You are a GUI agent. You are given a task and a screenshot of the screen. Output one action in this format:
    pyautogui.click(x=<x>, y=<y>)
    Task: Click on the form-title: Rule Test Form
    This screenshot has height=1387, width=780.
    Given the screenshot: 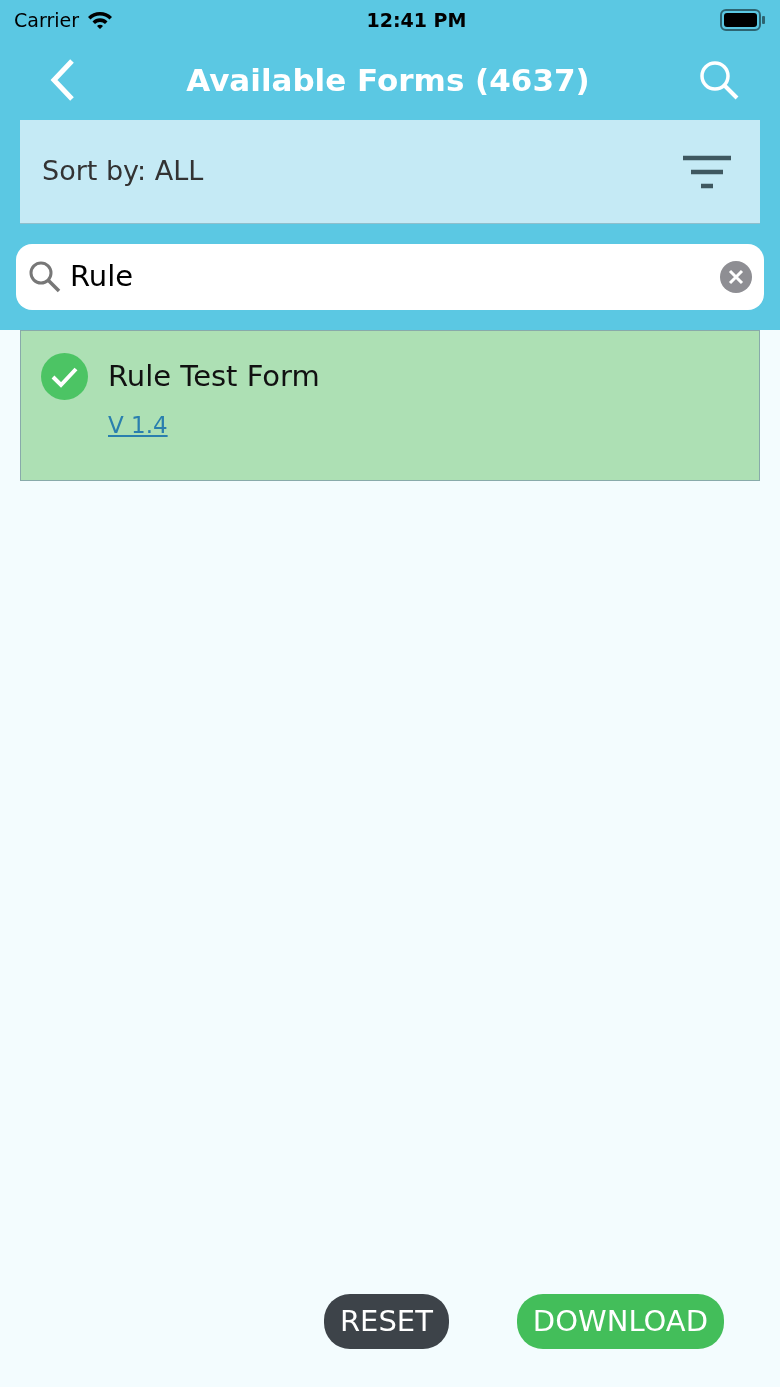 What is the action you would take?
    pyautogui.click(x=214, y=376)
    